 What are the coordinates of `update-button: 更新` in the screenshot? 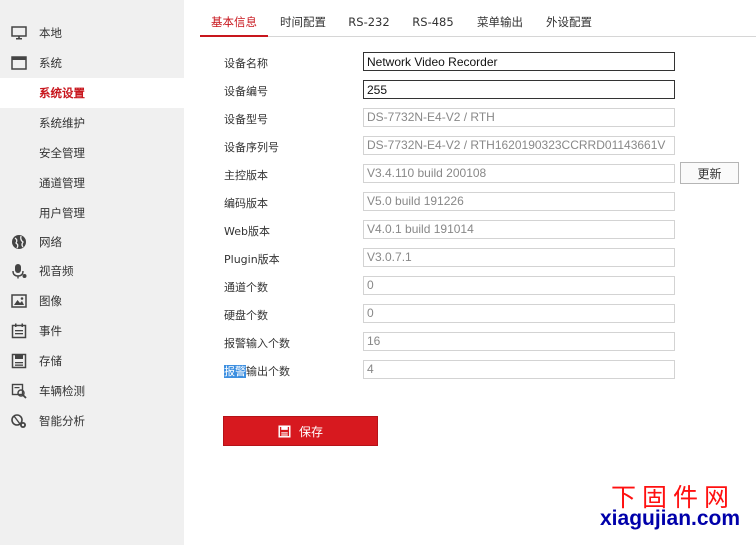 It's located at (709, 173).